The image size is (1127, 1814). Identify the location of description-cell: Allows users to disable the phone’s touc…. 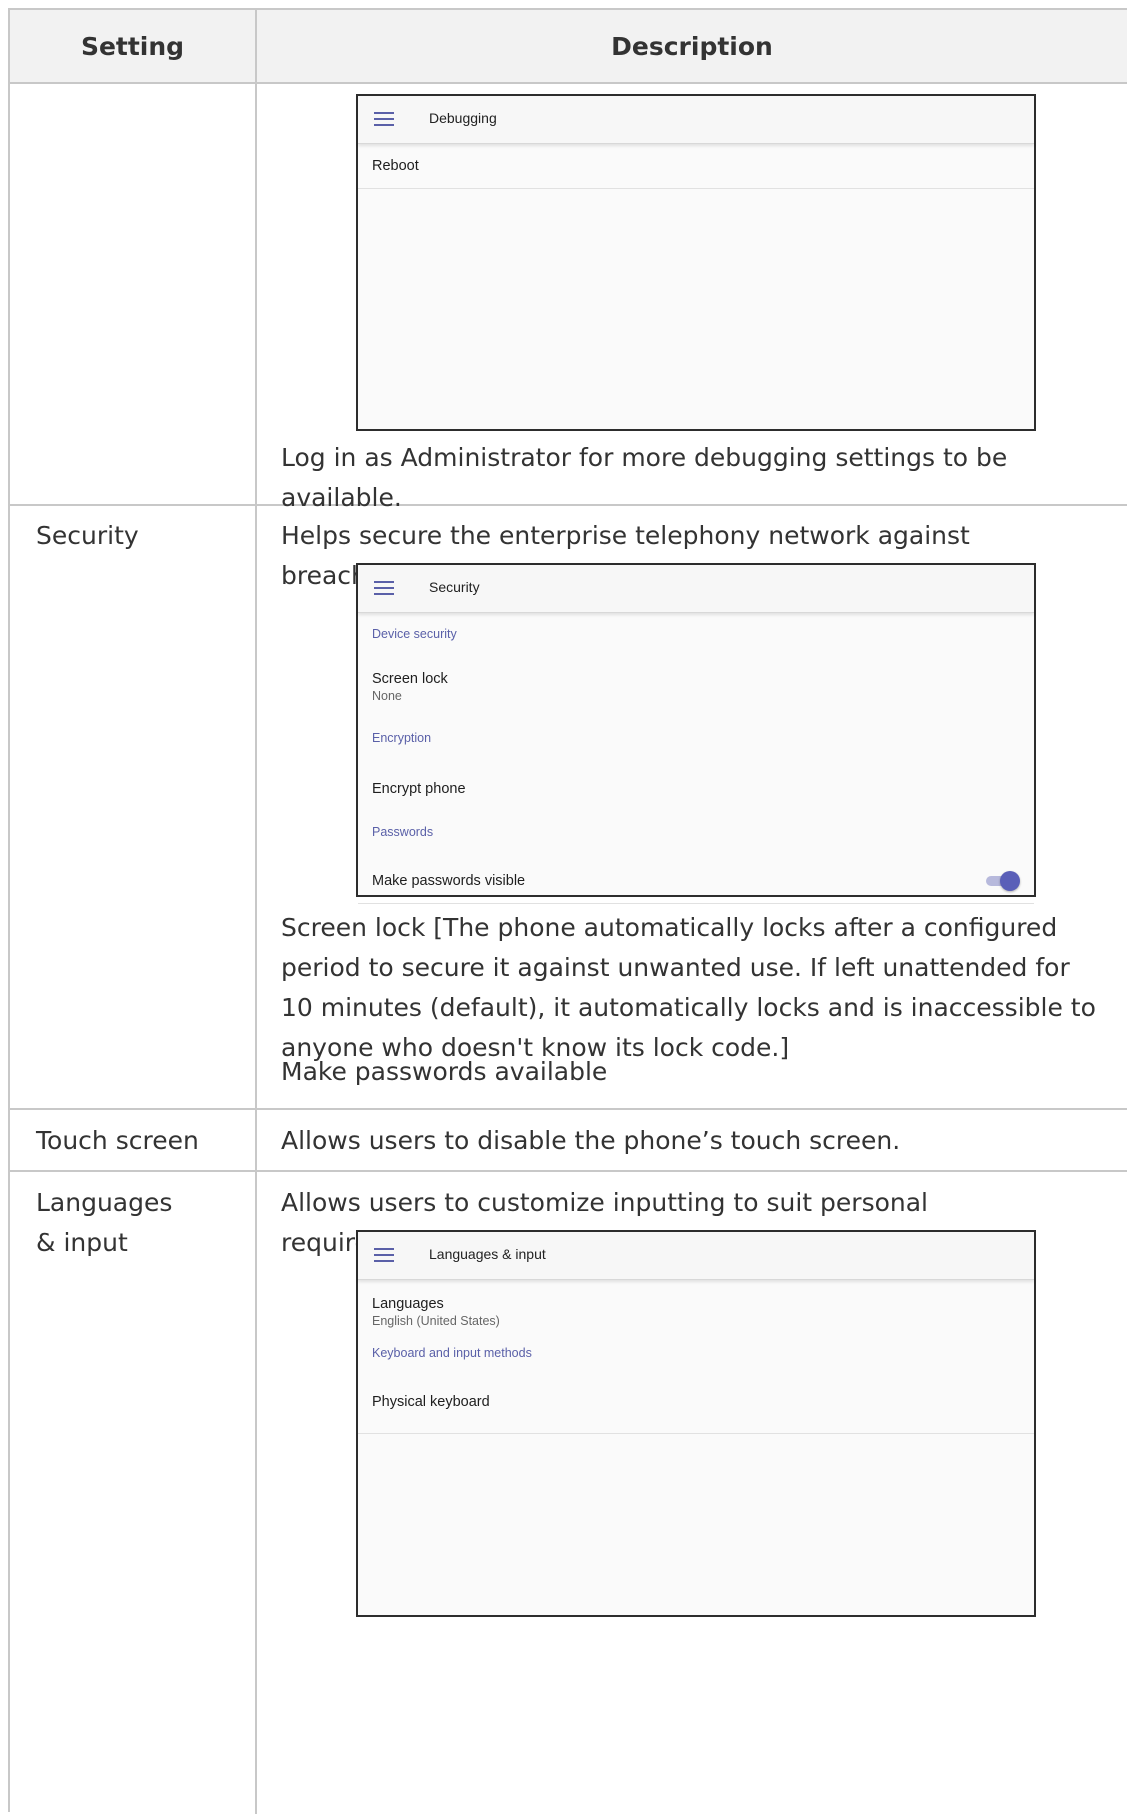
(692, 1140).